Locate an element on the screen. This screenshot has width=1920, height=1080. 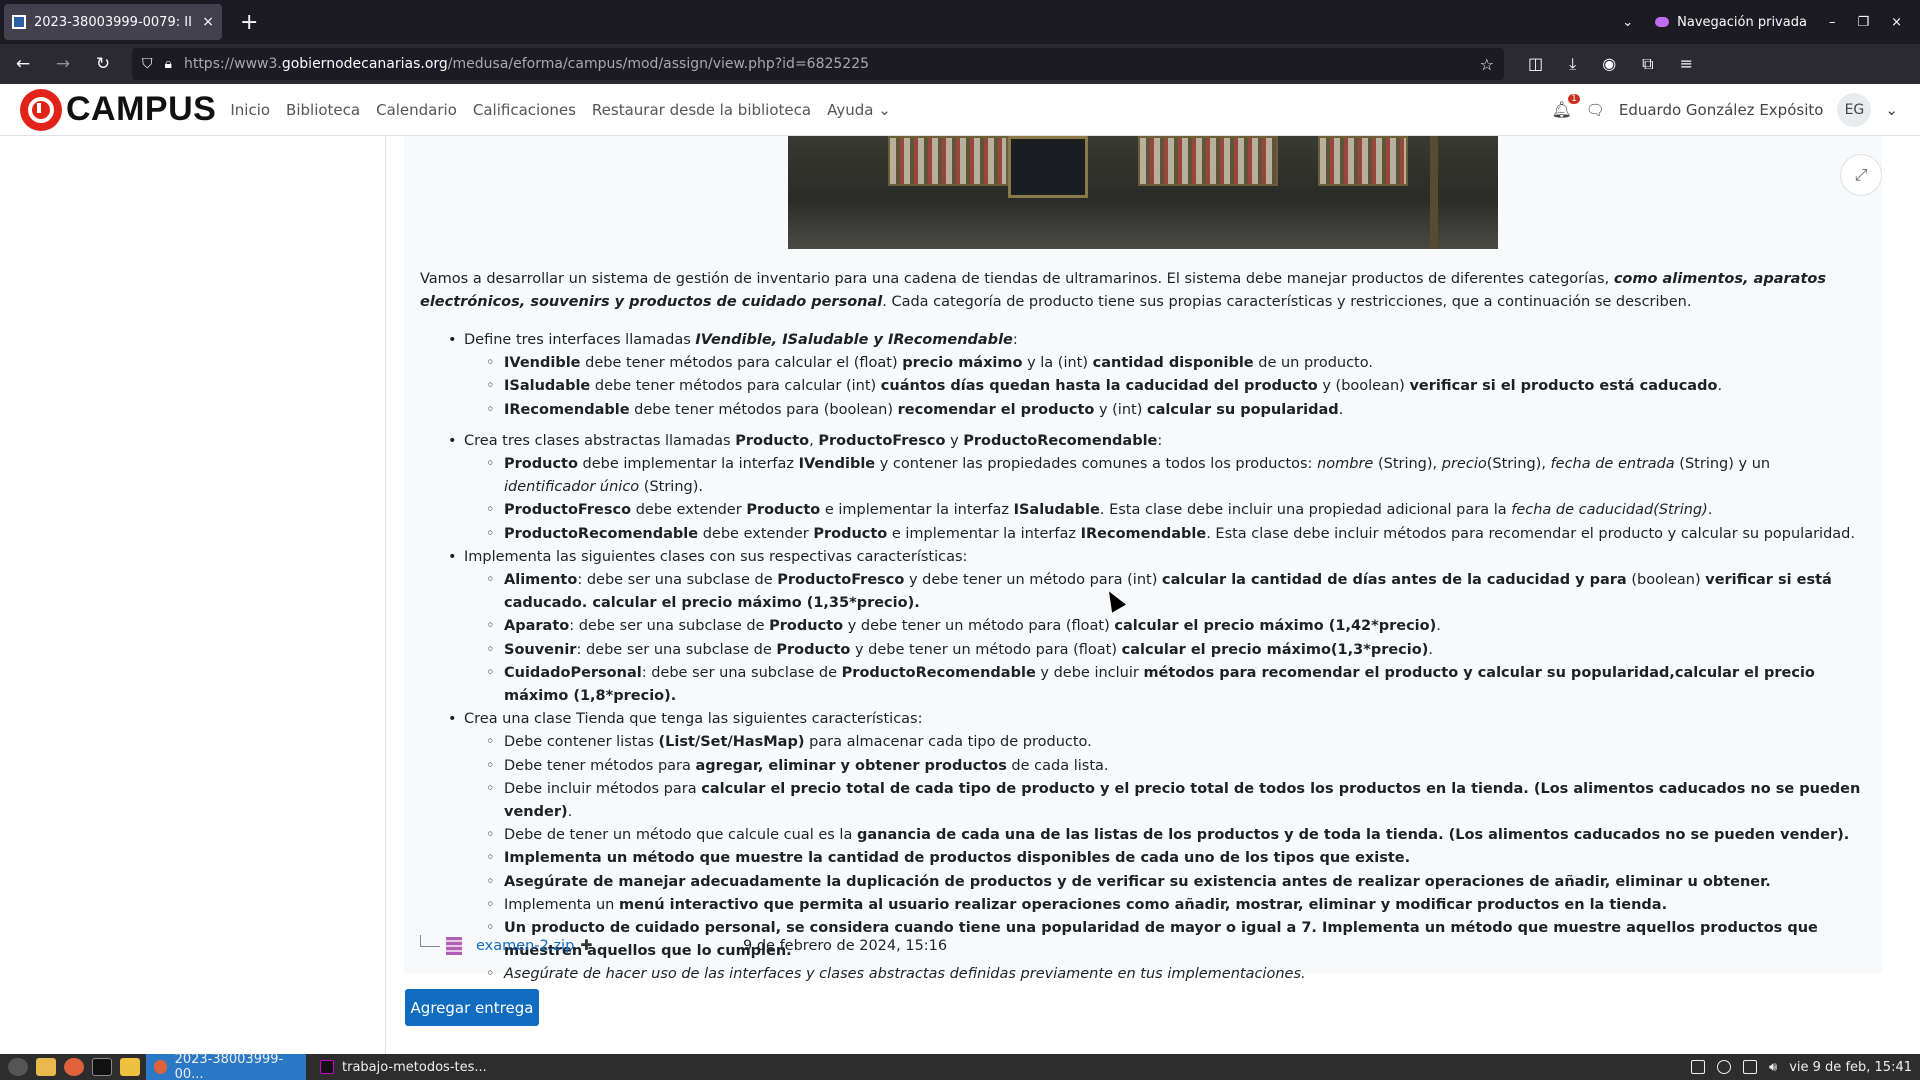
chat-bubble-icon: 🗨︎ is located at coordinates (1595, 110).